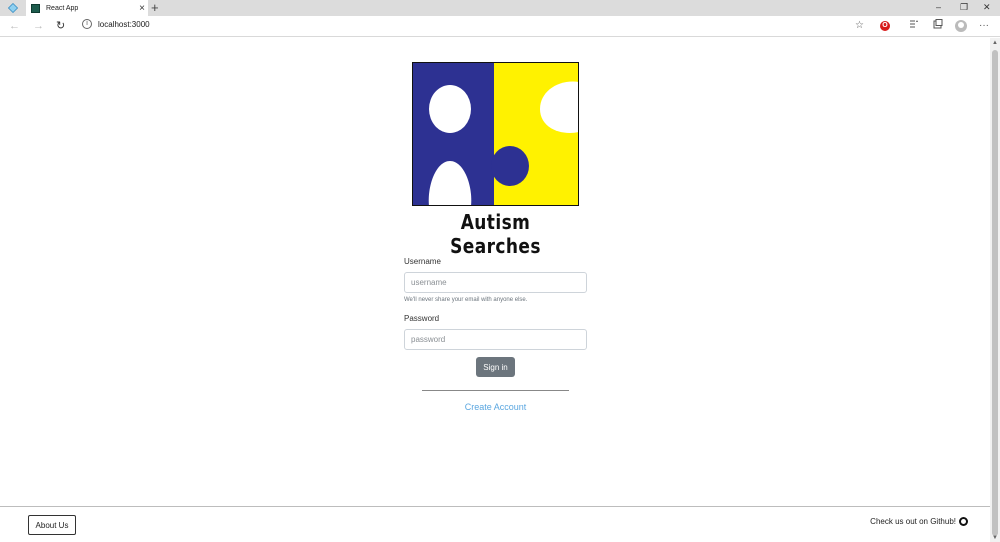 Image resolution: width=1000 pixels, height=542 pixels. What do you see at coordinates (38, 26) in the screenshot?
I see `forward-icon: →` at bounding box center [38, 26].